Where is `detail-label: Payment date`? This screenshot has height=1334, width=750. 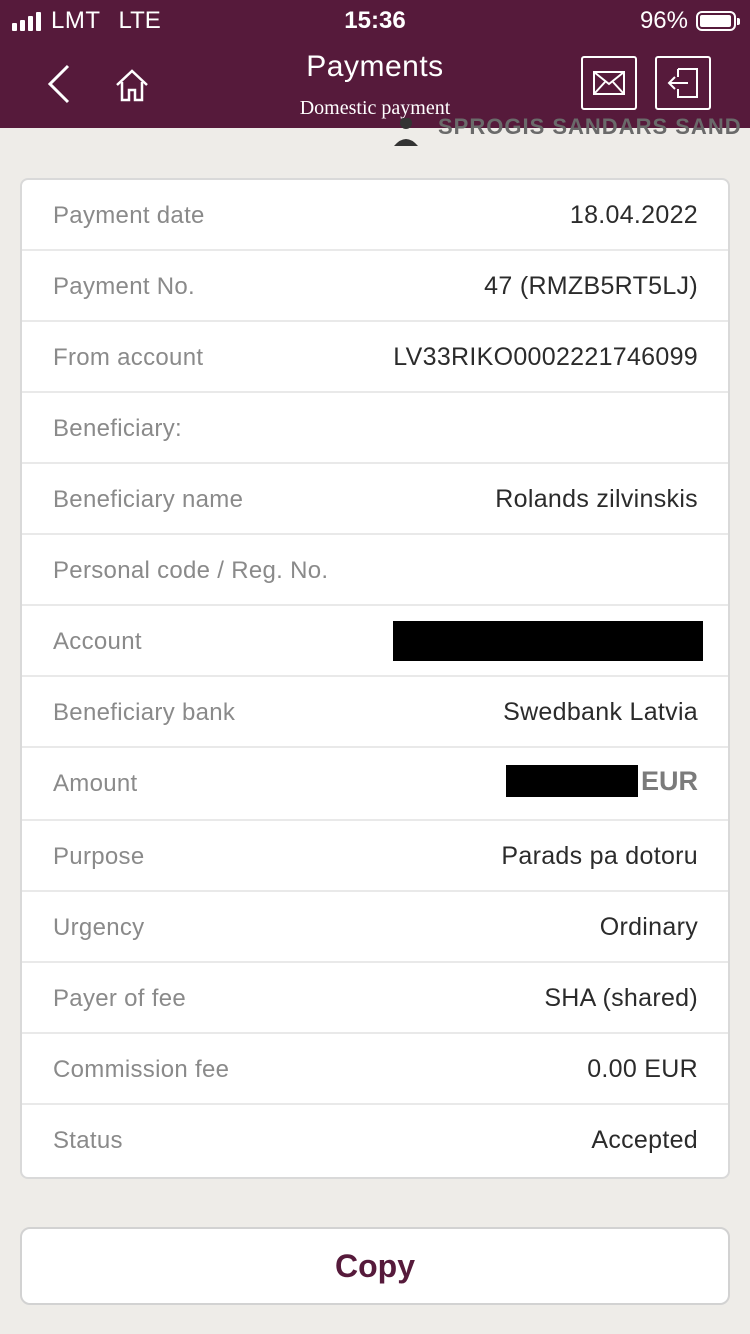 detail-label: Payment date is located at coordinates (129, 215).